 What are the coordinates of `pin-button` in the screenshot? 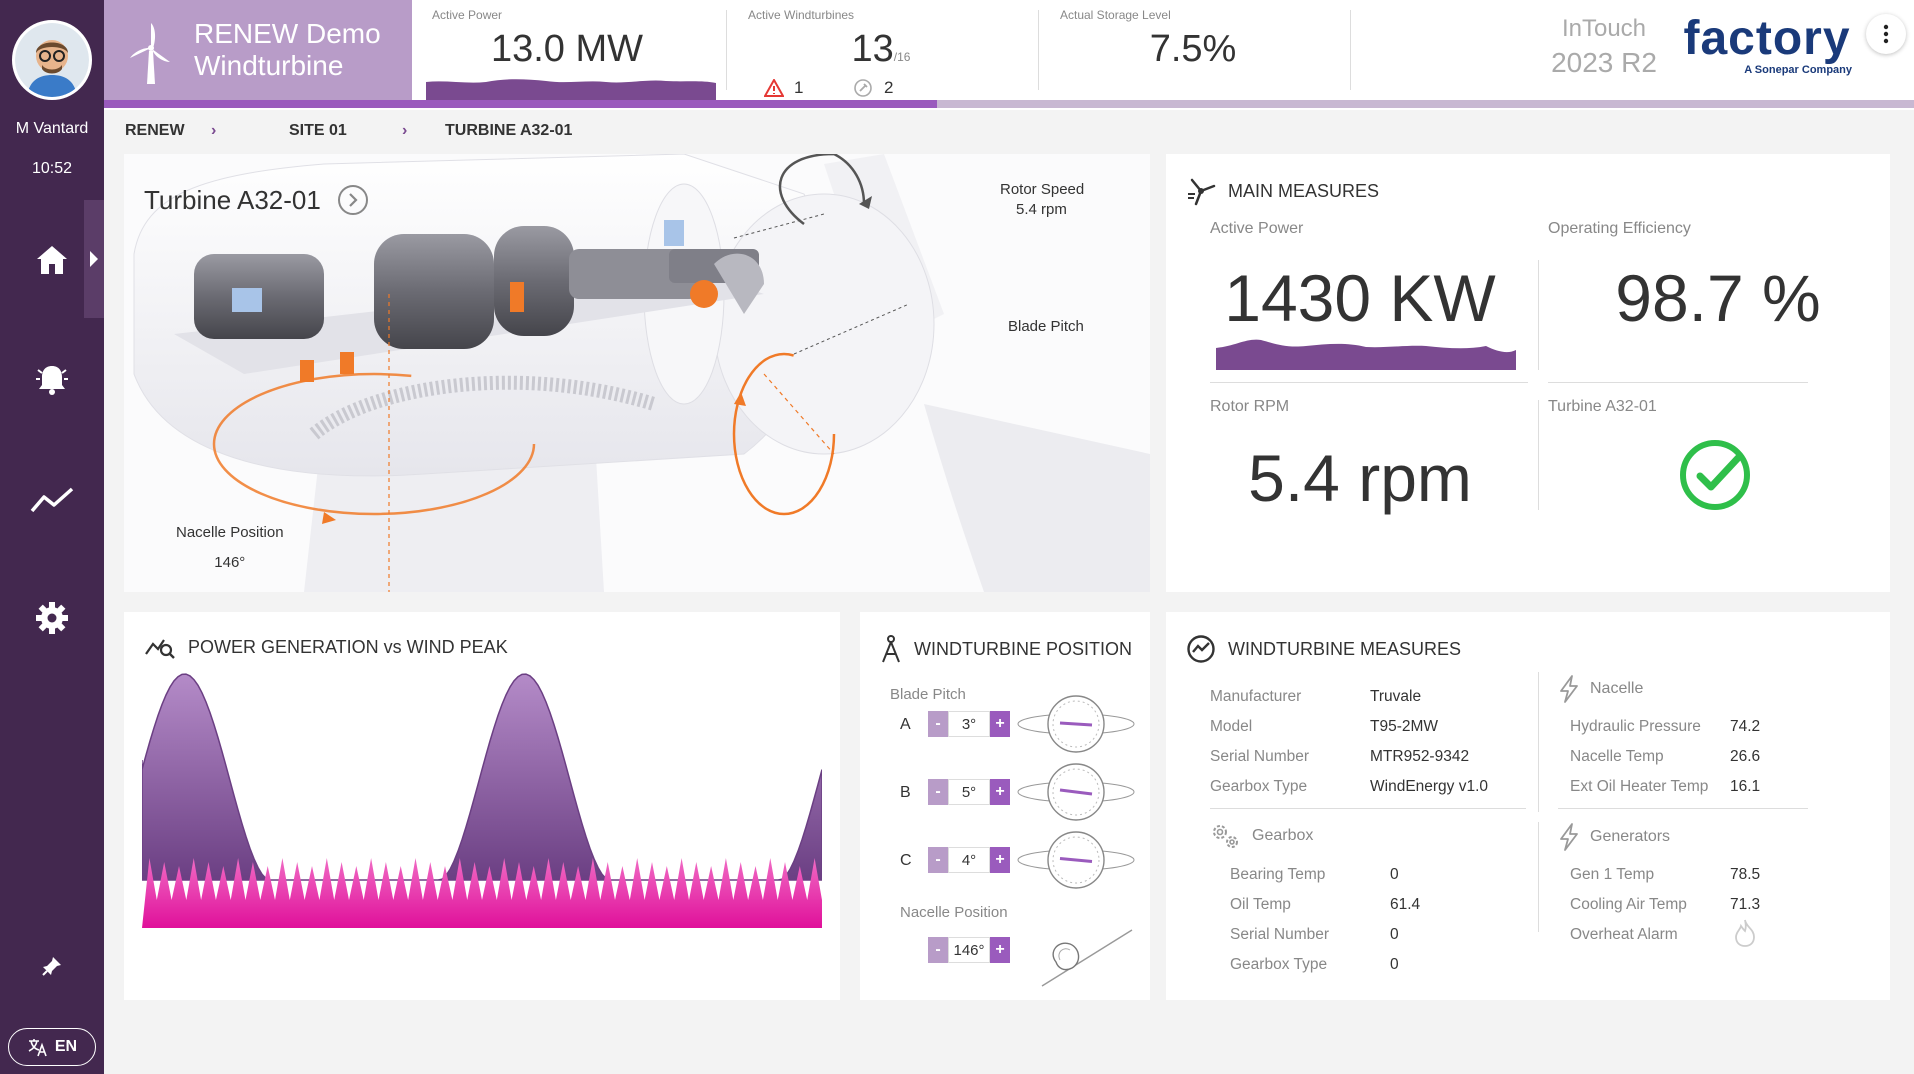 It's located at (52, 966).